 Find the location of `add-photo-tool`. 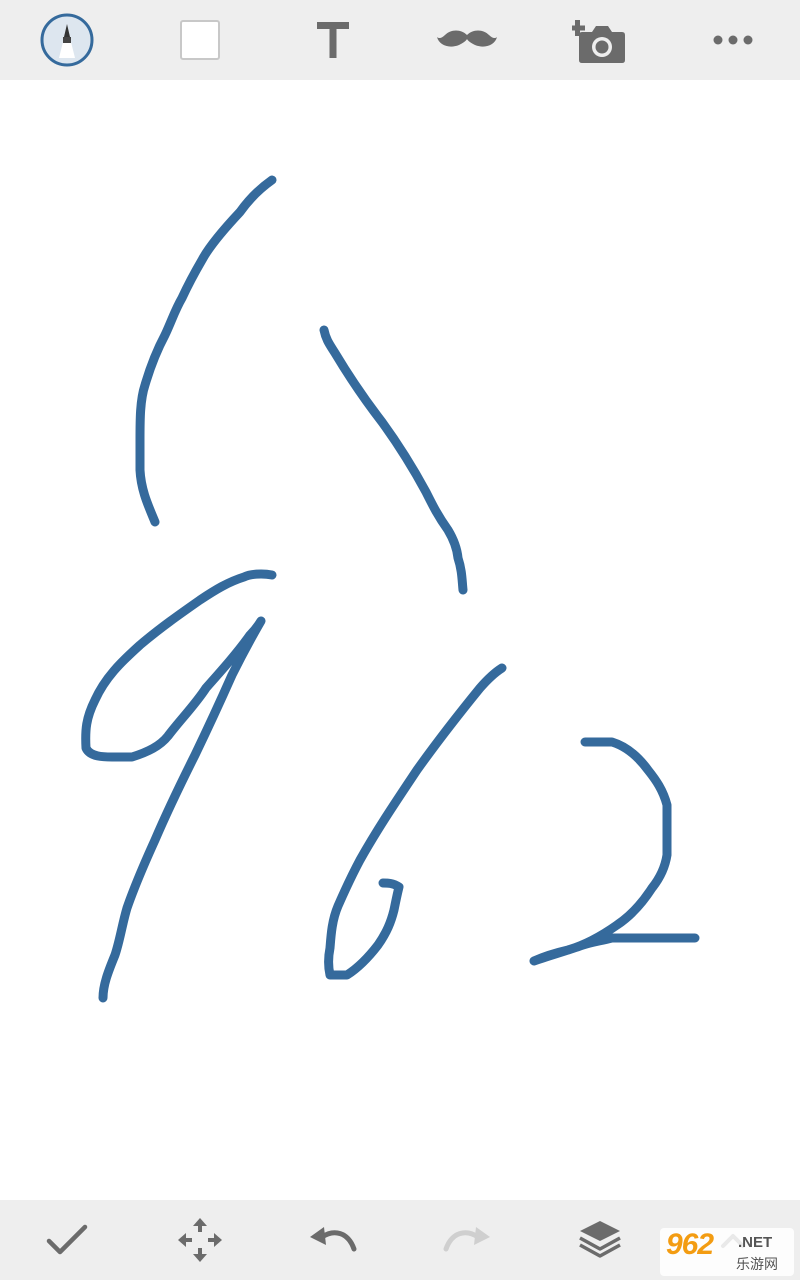

add-photo-tool is located at coordinates (600, 40).